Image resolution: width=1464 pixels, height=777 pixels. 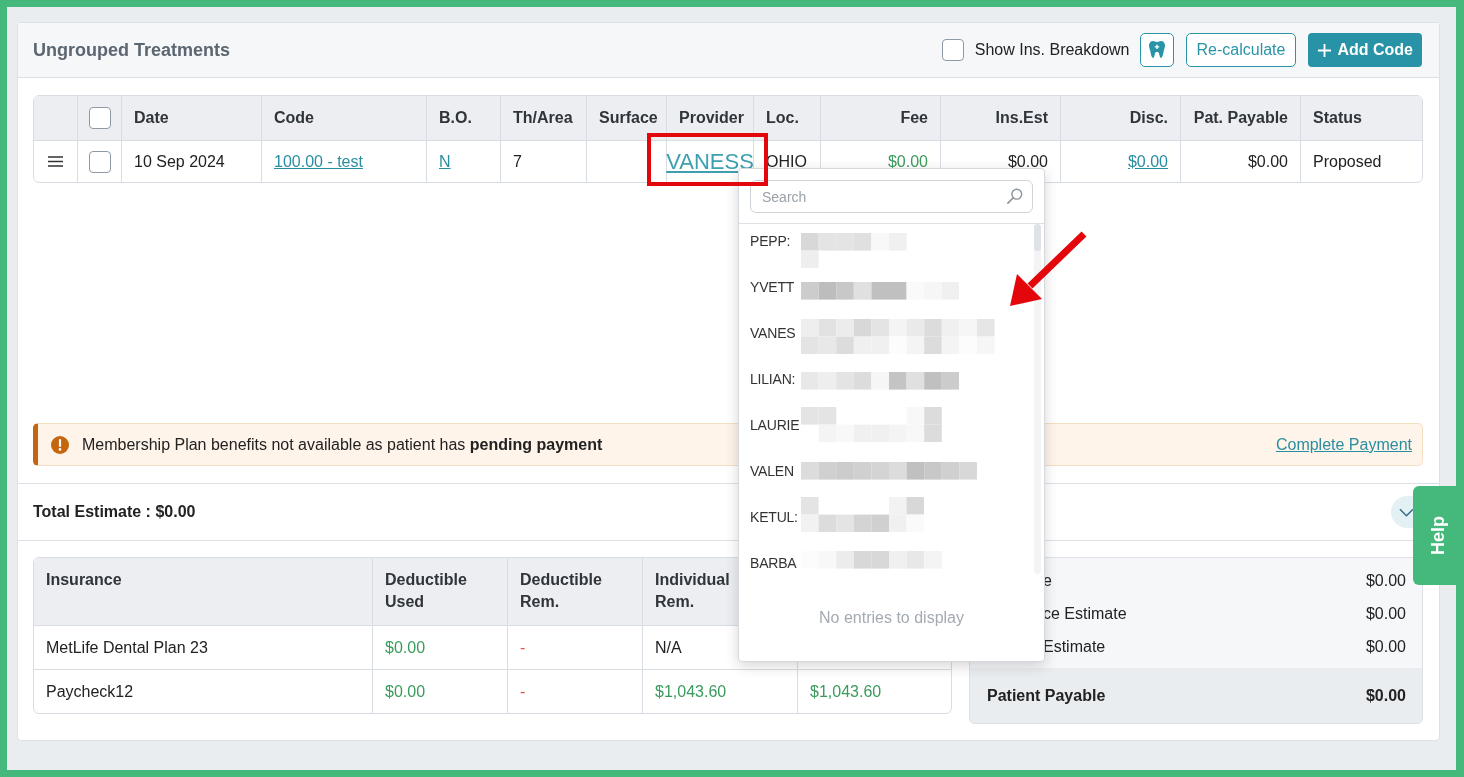 I want to click on search-field: Search, so click(x=891, y=196).